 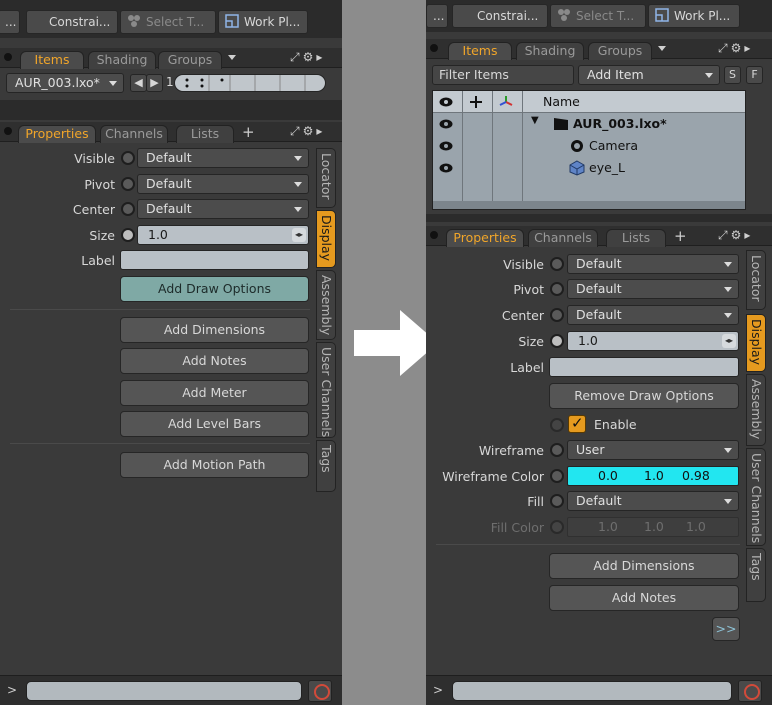 What do you see at coordinates (589, 168) in the screenshot?
I see `list-item: eye_L` at bounding box center [589, 168].